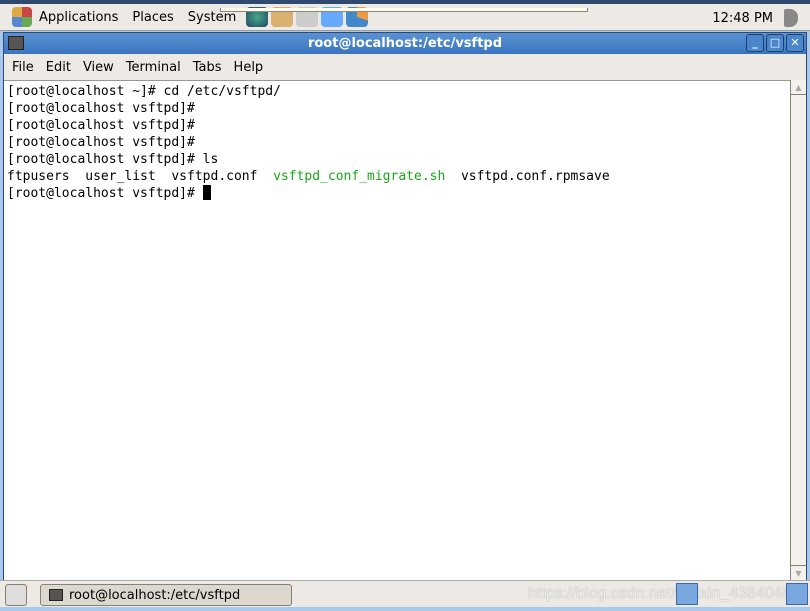 The image size is (810, 611). I want to click on menu-edit: Edit, so click(60, 67).